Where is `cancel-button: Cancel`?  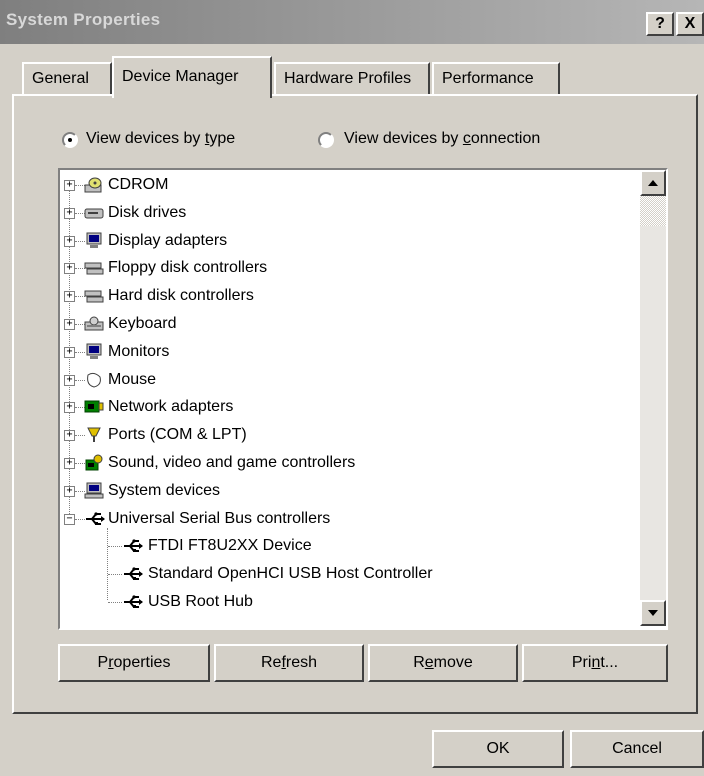 cancel-button: Cancel is located at coordinates (637, 749).